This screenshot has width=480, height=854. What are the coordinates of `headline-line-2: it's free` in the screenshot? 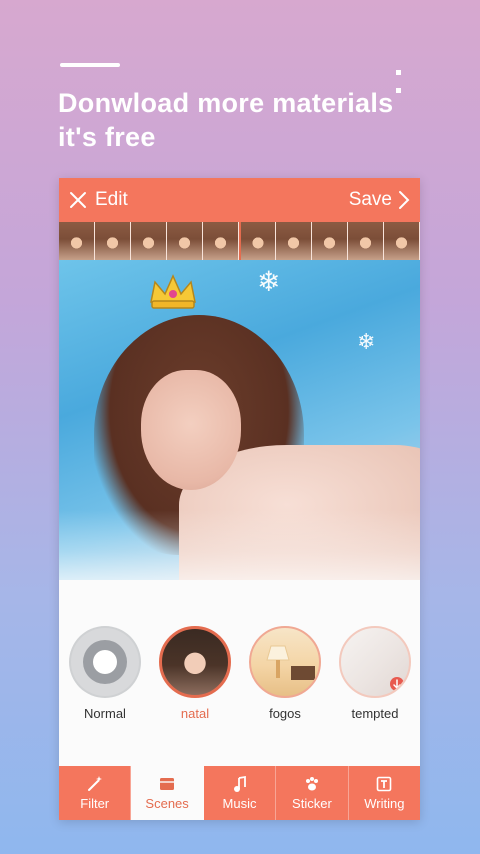 It's located at (107, 137).